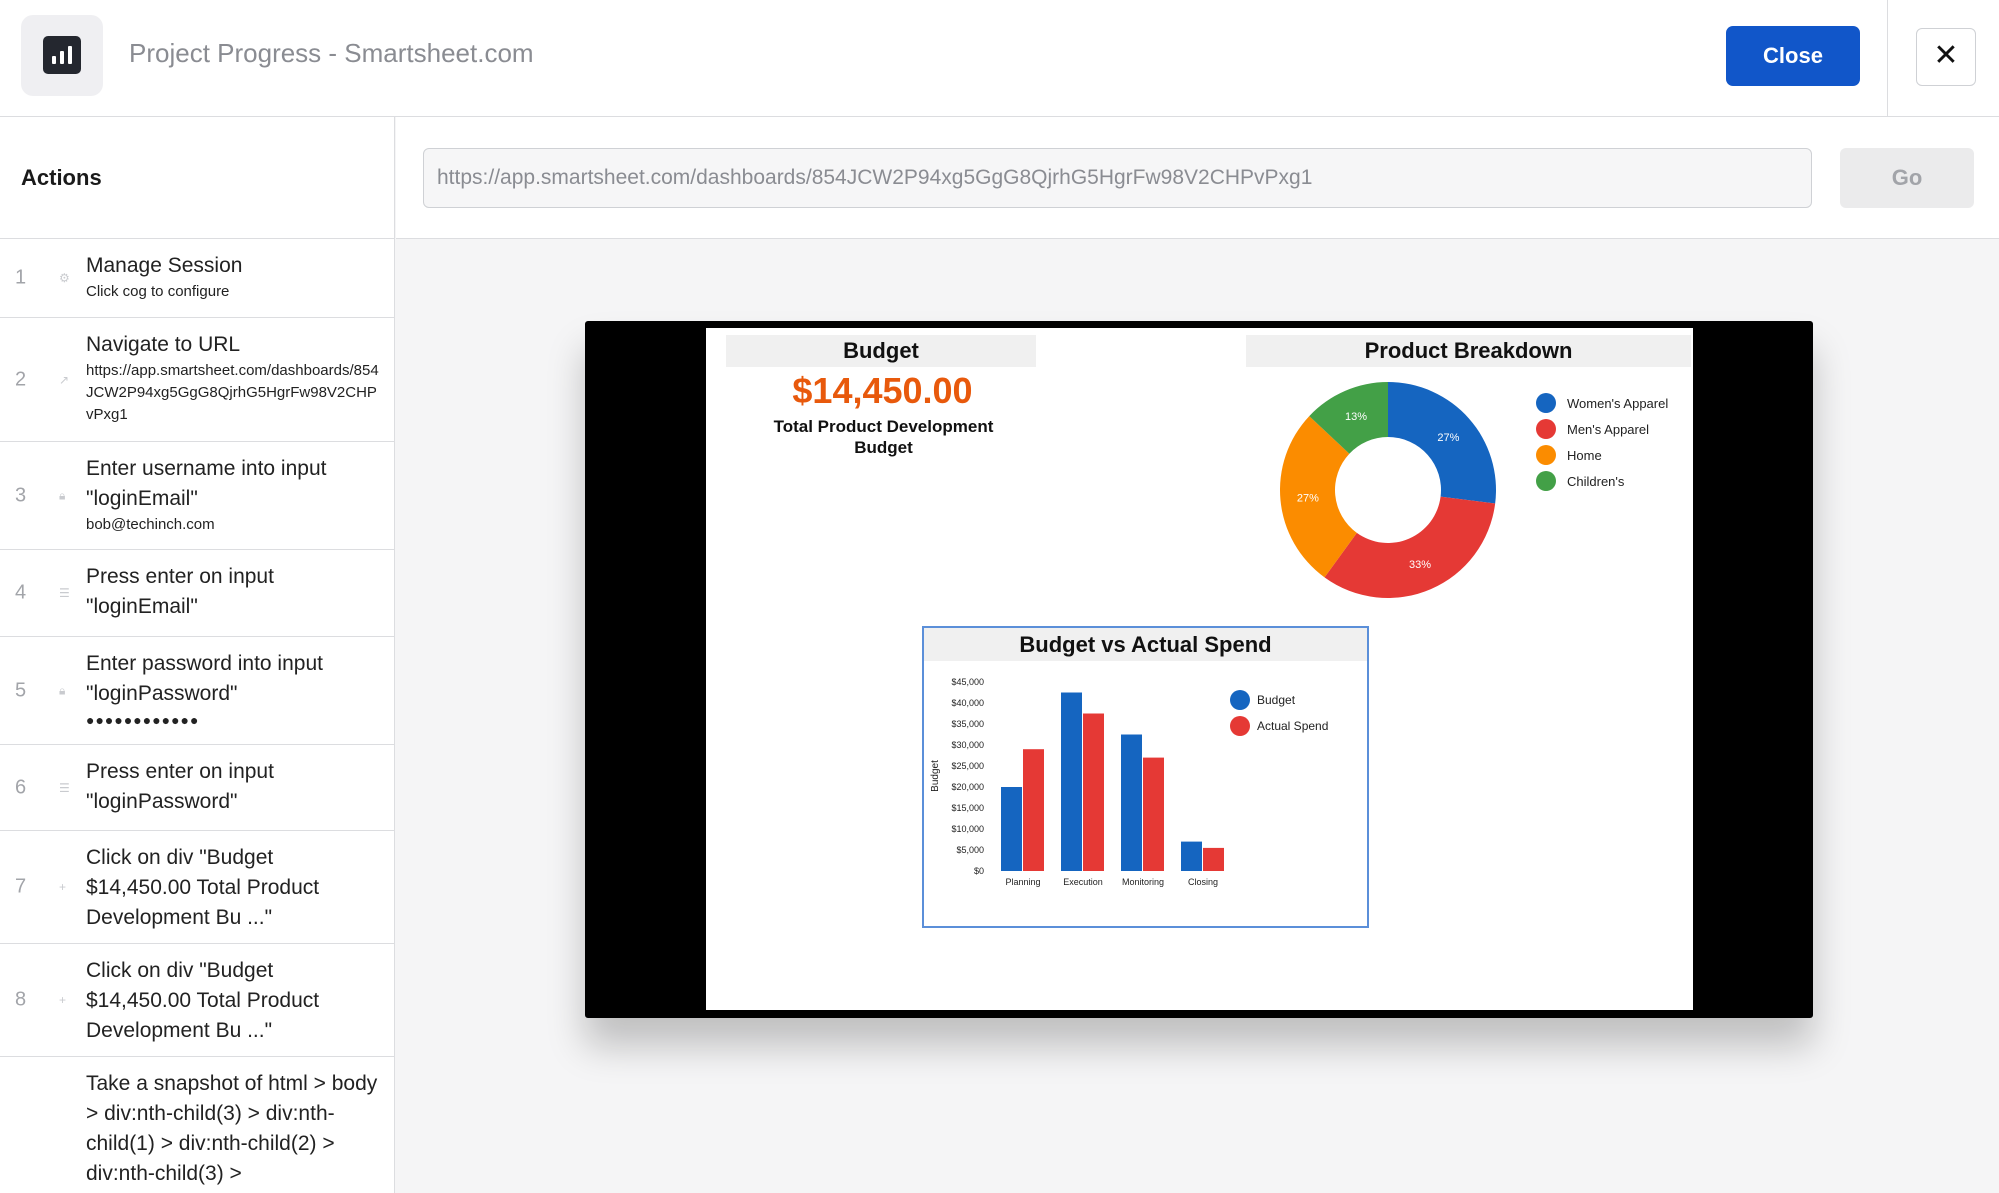 The width and height of the screenshot is (1999, 1193). I want to click on y-tick-label: $20,000, so click(967, 787).